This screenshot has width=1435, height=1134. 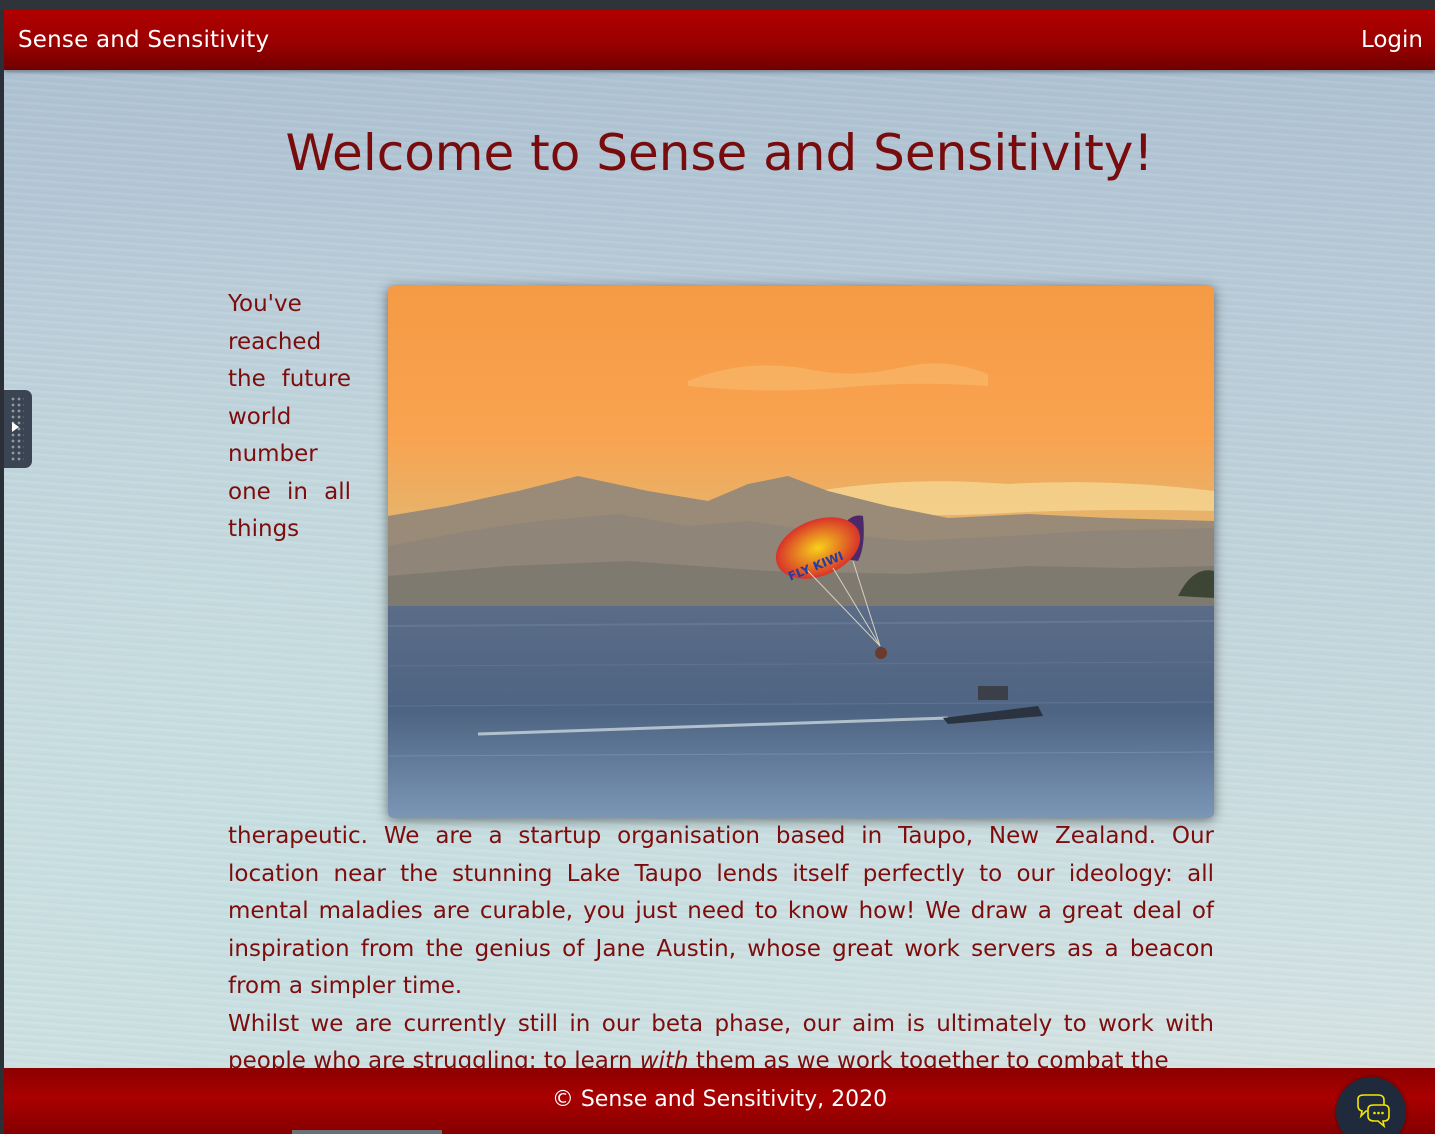 I want to click on footer: © Sense and Sensitivity, 2020, so click(x=719, y=1101).